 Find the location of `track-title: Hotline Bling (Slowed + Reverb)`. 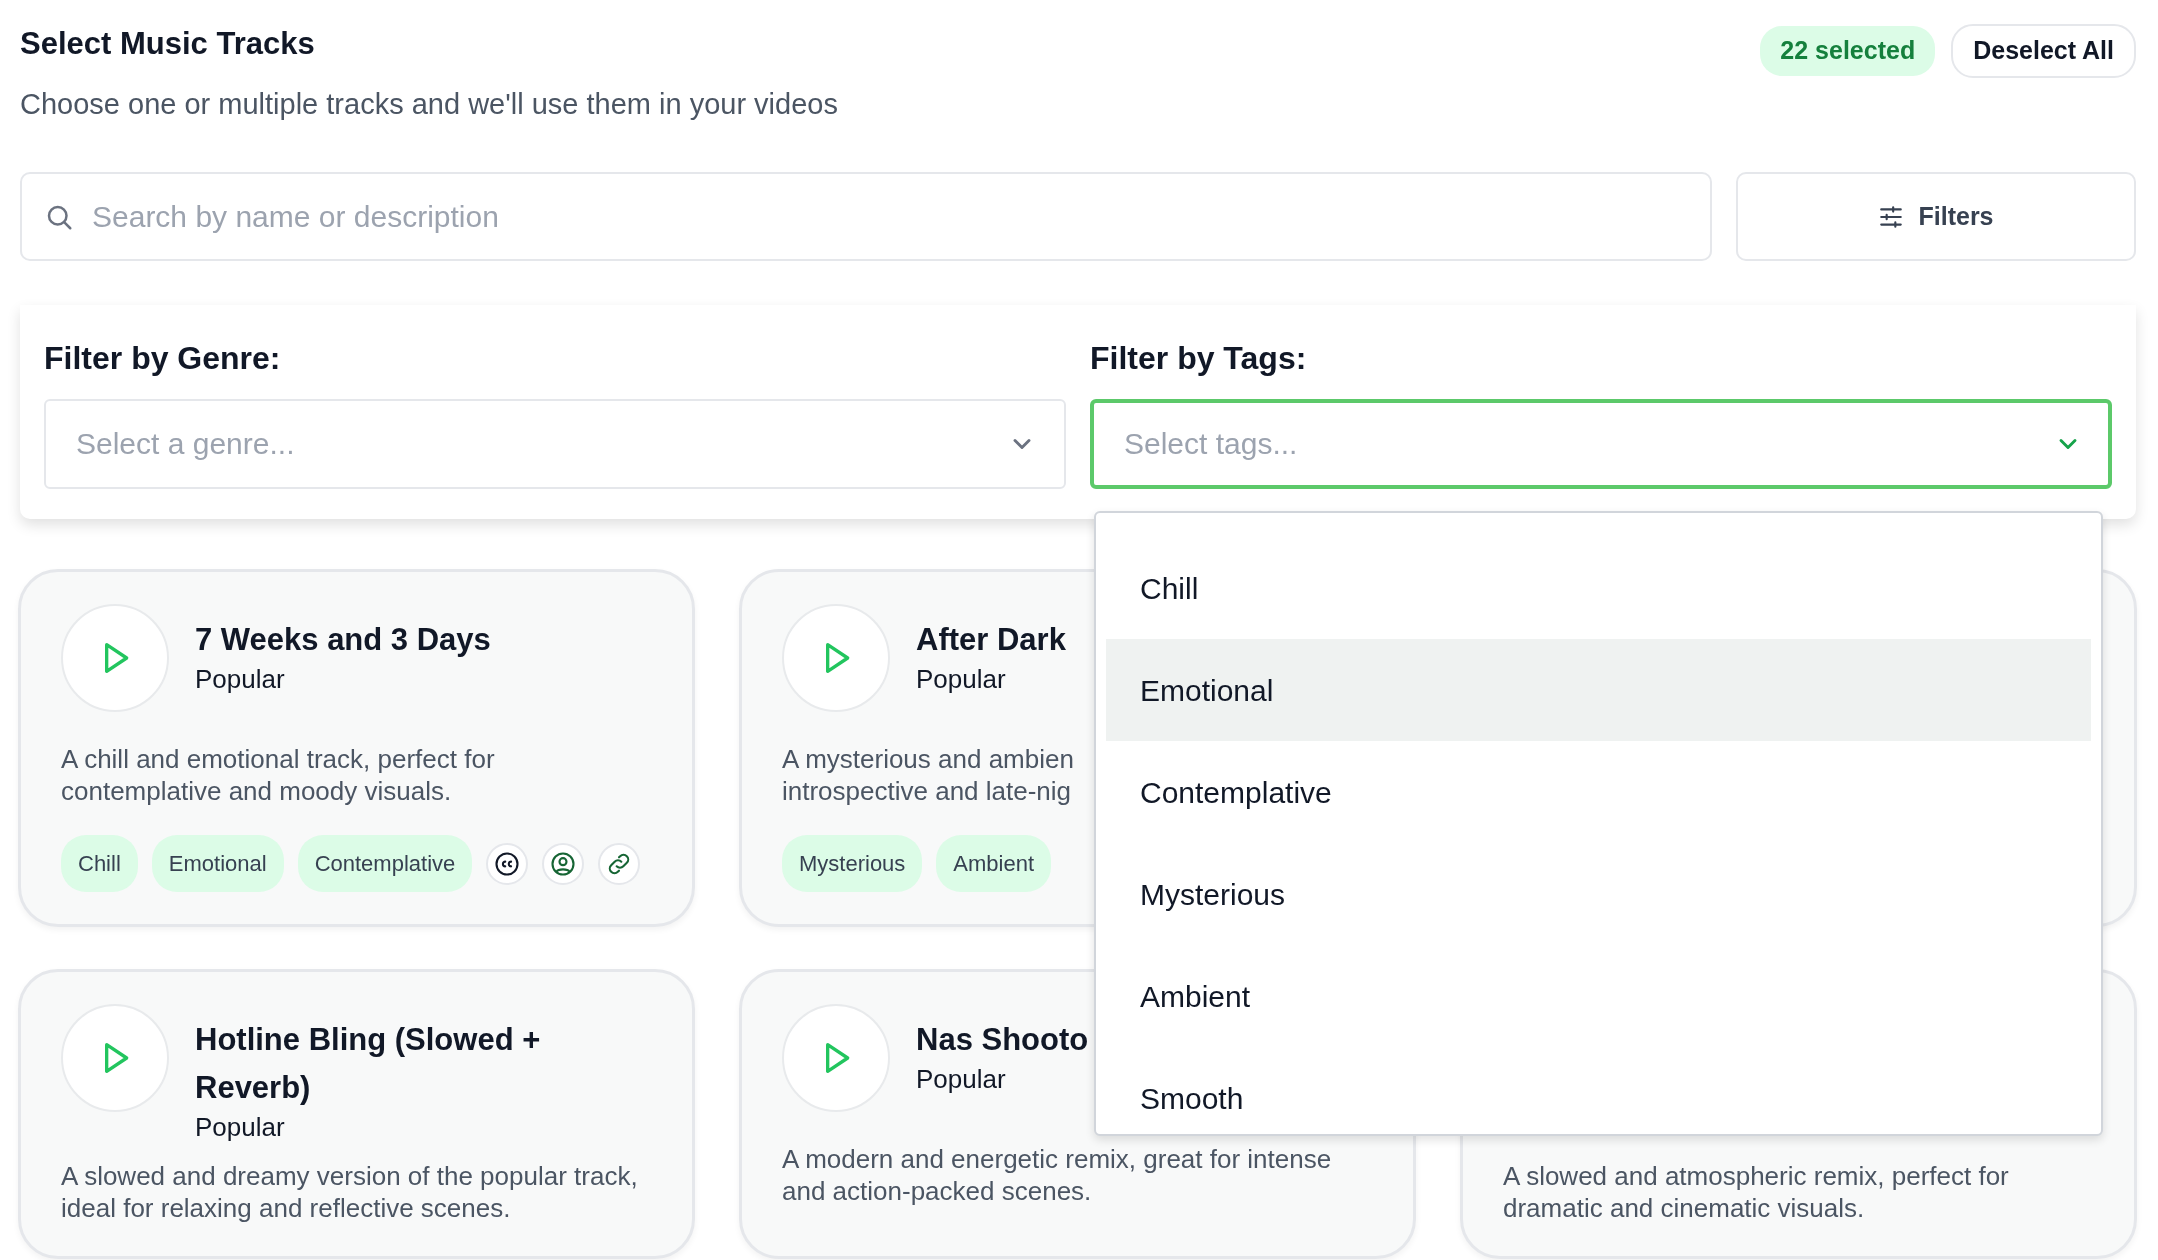

track-title: Hotline Bling (Slowed + Reverb) is located at coordinates (368, 1064).